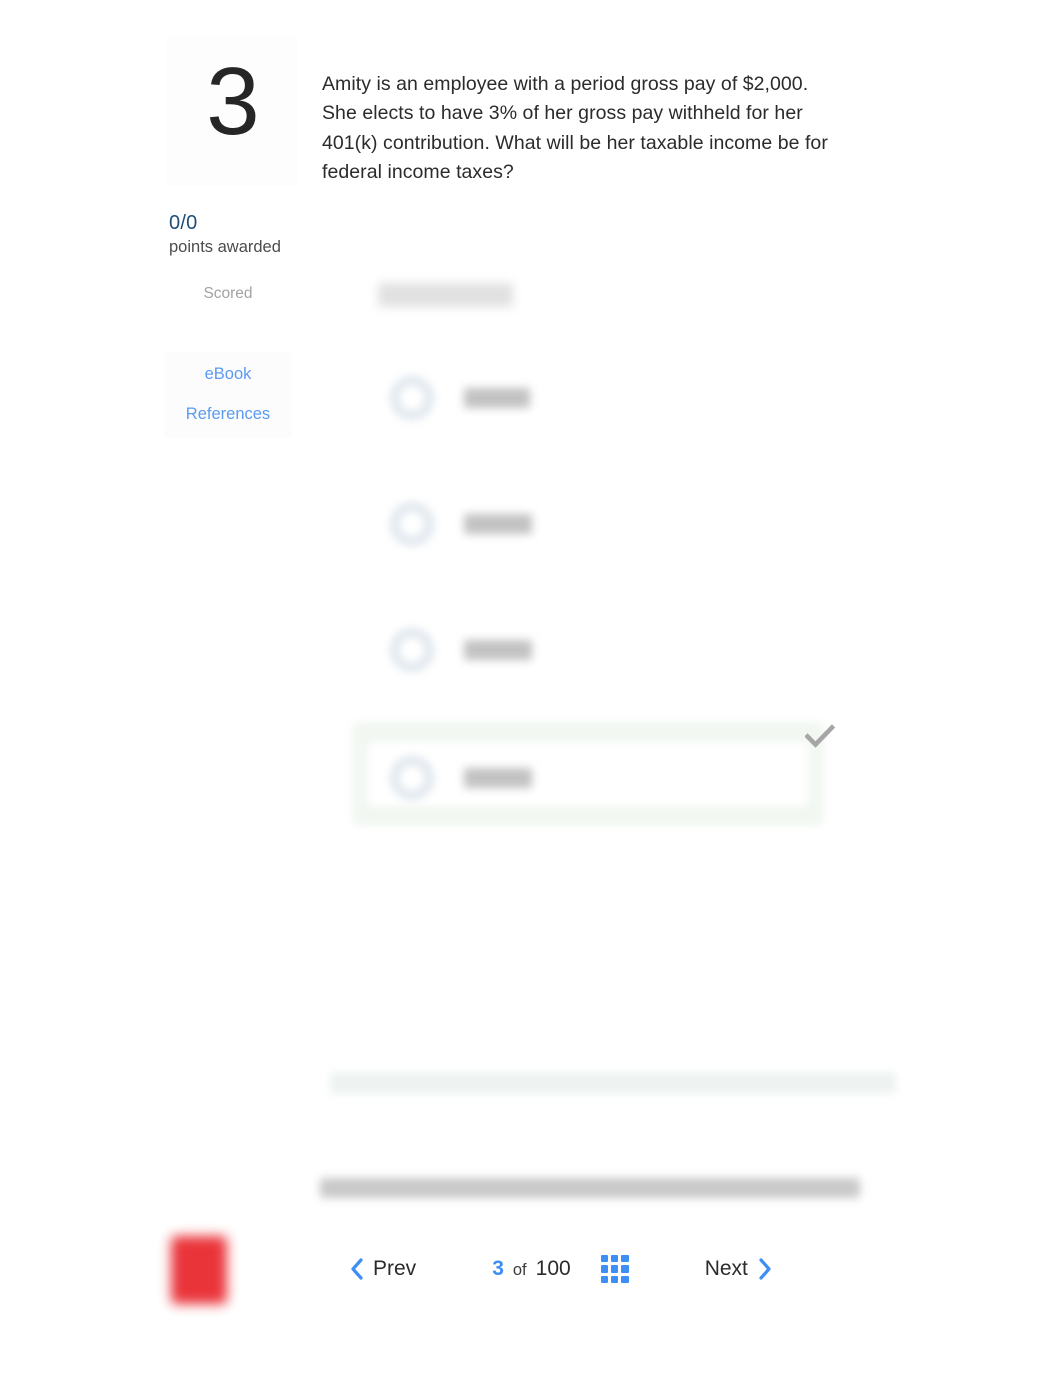 The width and height of the screenshot is (1062, 1377). What do you see at coordinates (553, 1268) in the screenshot?
I see `total-pages-number: 100` at bounding box center [553, 1268].